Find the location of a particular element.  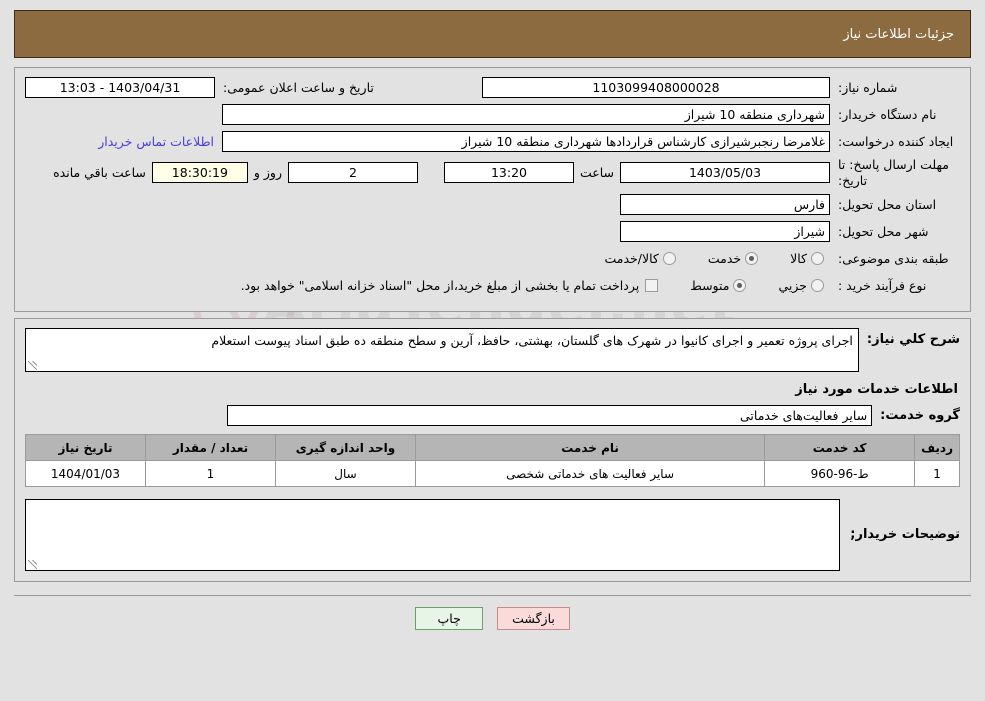

back-button: بازگشت is located at coordinates (533, 619).